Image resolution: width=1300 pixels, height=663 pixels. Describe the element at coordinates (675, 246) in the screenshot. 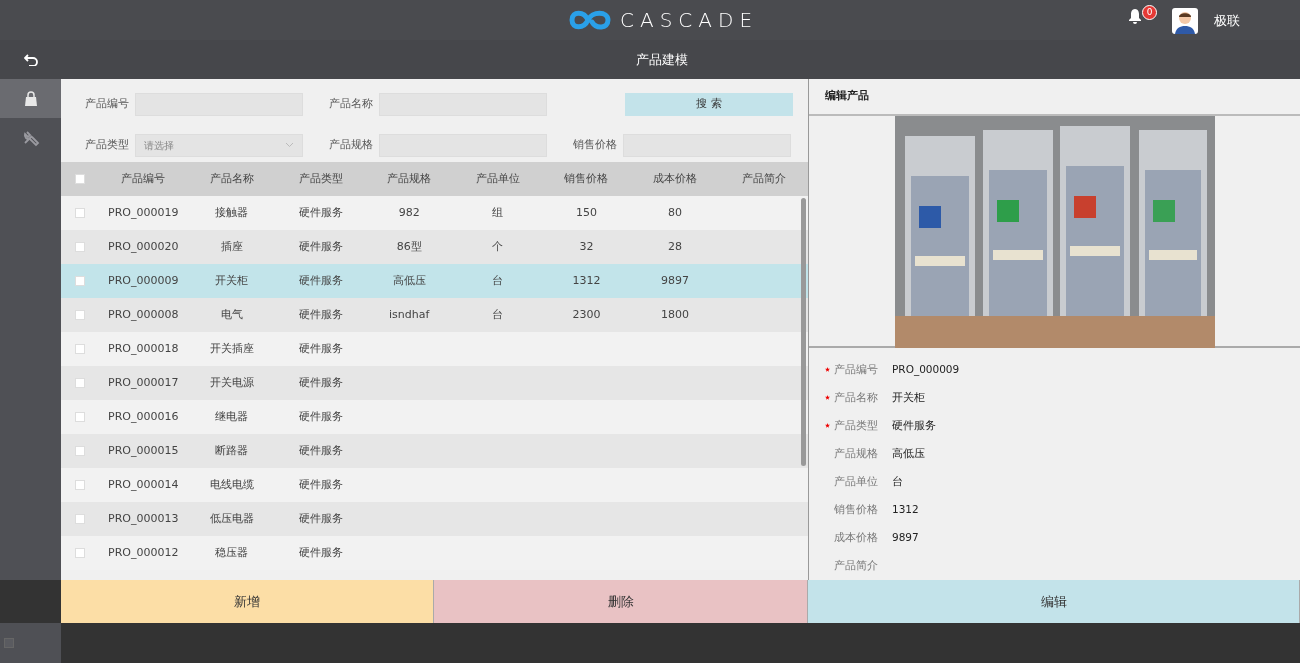

I see `table-cell: 28` at that location.